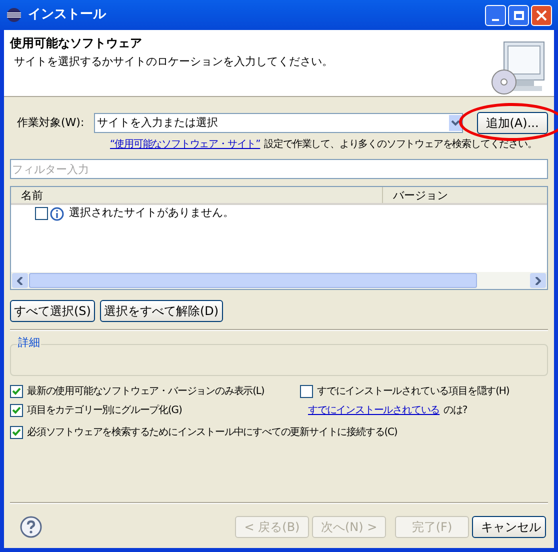  What do you see at coordinates (212, 433) in the screenshot?
I see `option-label: 必須ソフトウェアを検索するためにインストール中にすべての更新サイトに接続する(C)` at bounding box center [212, 433].